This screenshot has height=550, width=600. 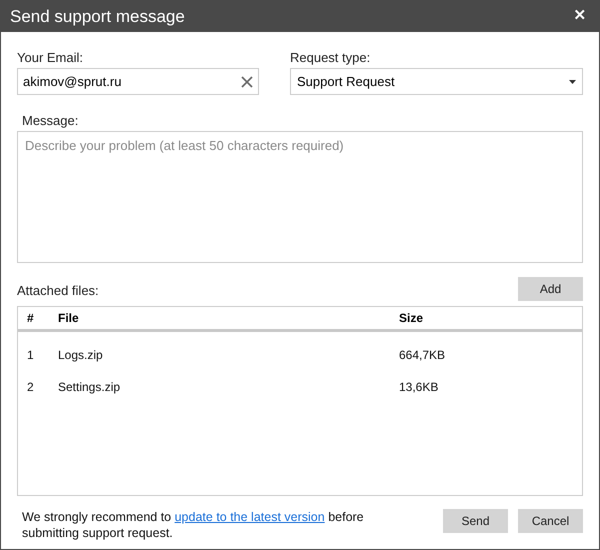 What do you see at coordinates (572, 82) in the screenshot?
I see `caret-icon` at bounding box center [572, 82].